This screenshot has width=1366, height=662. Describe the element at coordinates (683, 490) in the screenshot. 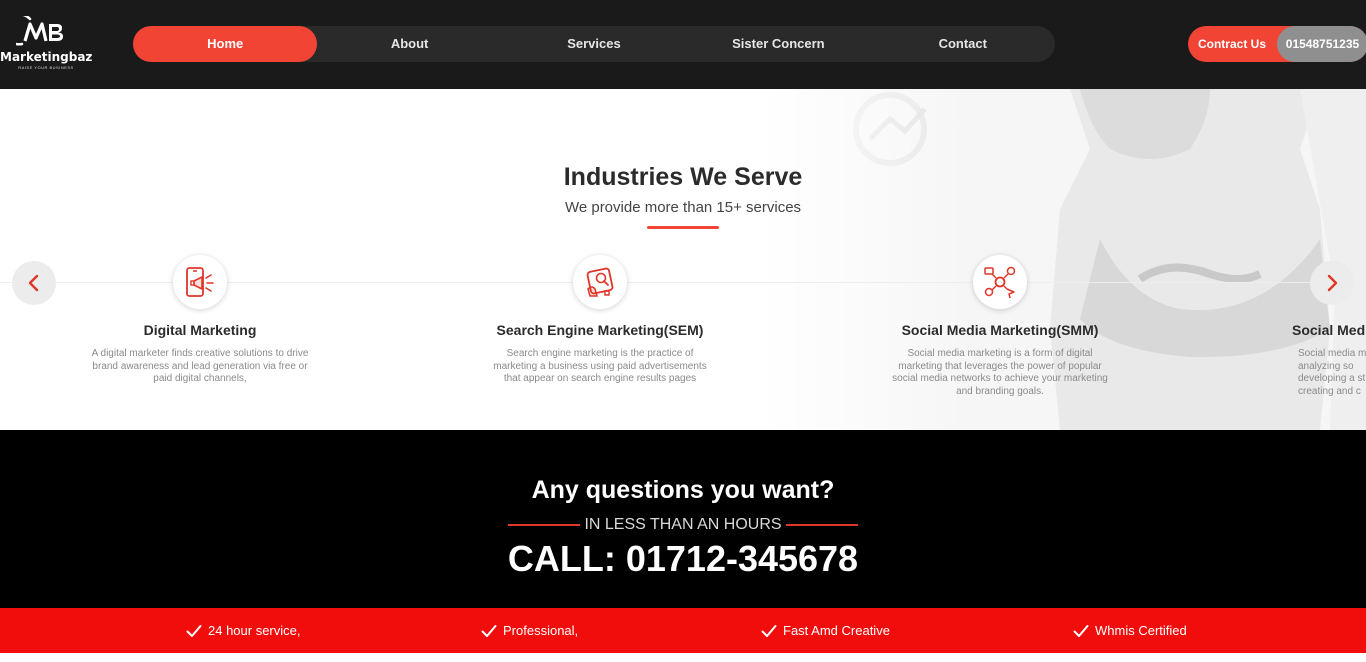

I see `cta-title: Any questions you want?` at that location.